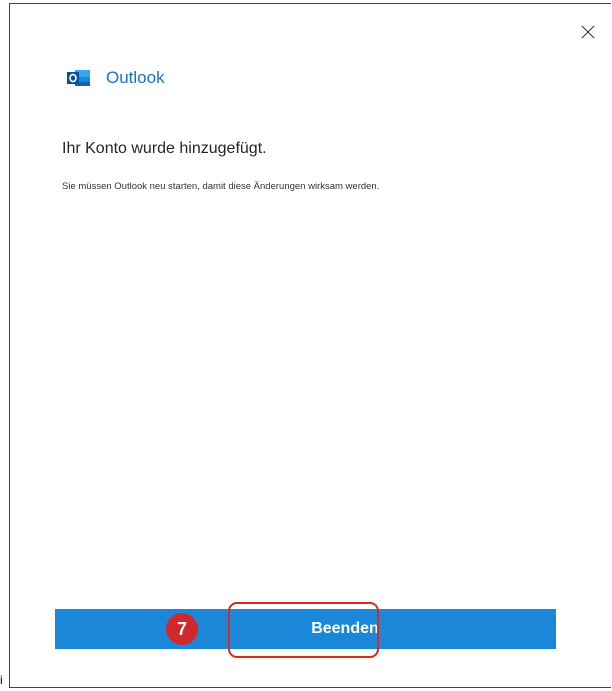  What do you see at coordinates (135, 77) in the screenshot?
I see `app-name: Outlook` at bounding box center [135, 77].